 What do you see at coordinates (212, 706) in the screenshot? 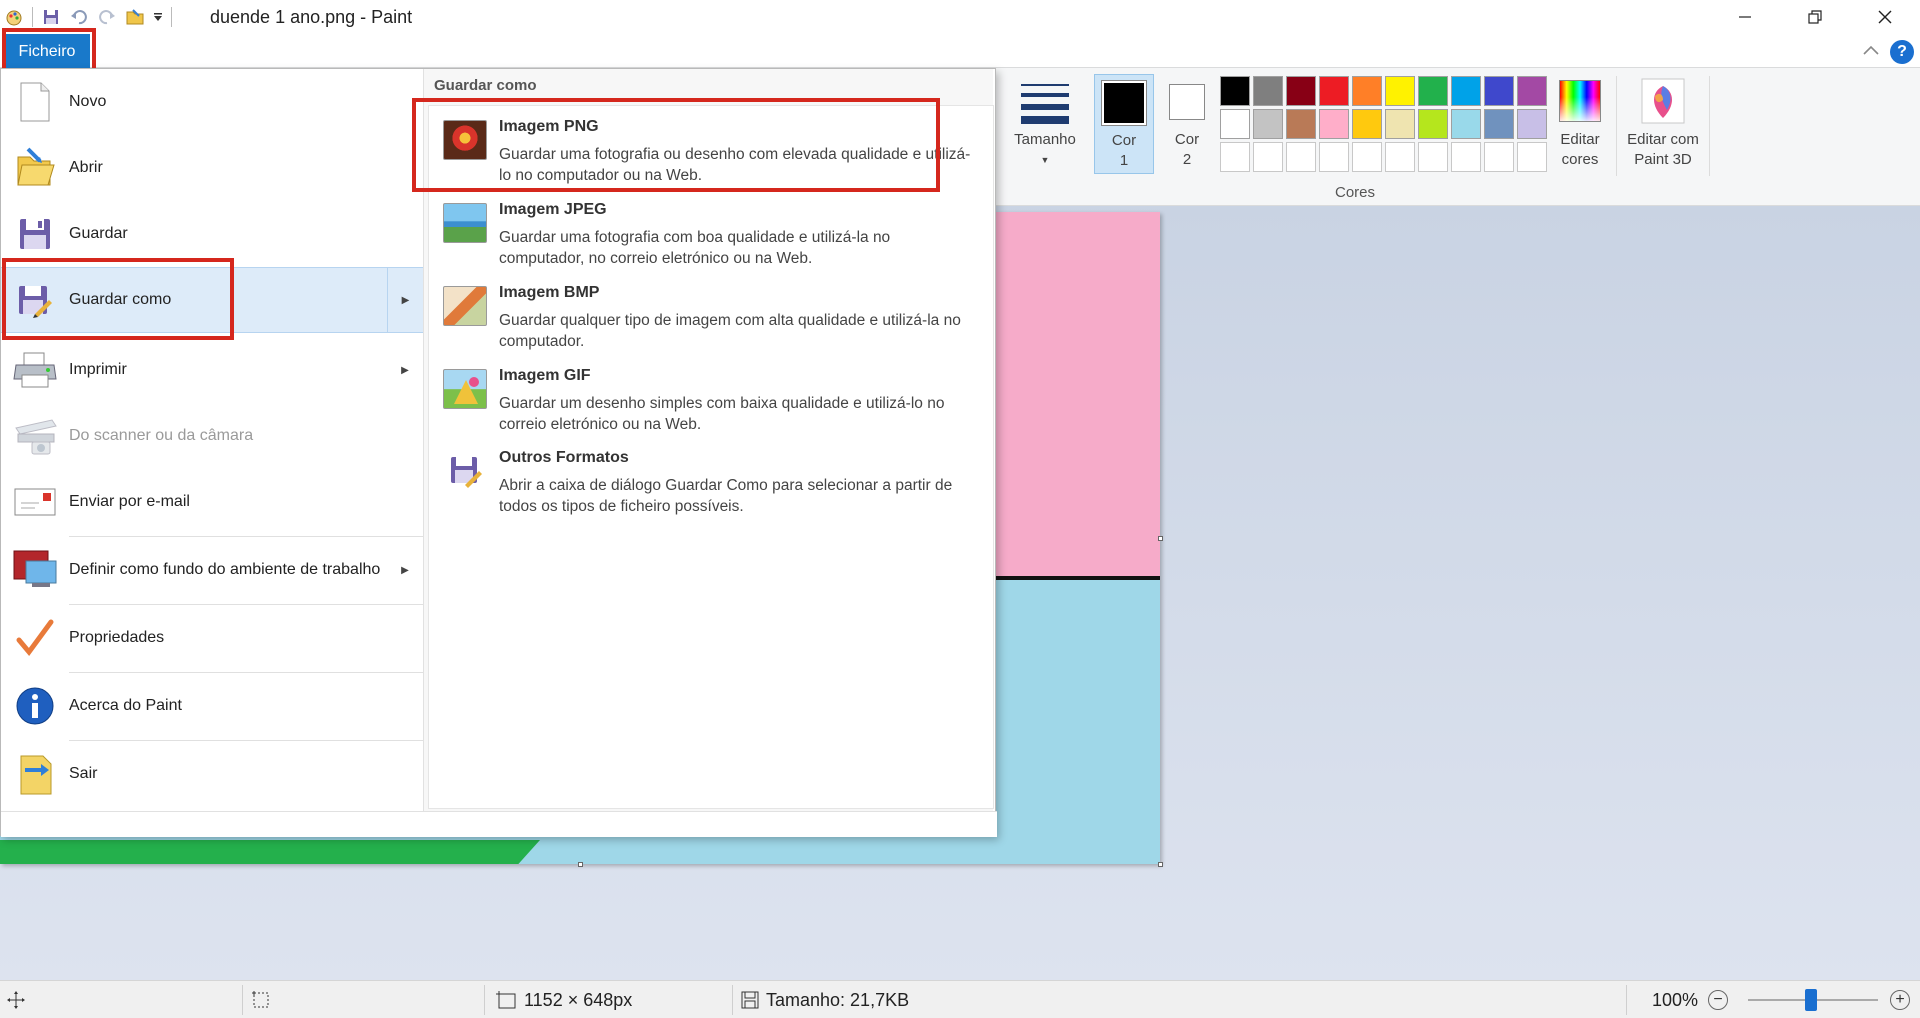
I see `menu-item-about: Acerca do Paint` at bounding box center [212, 706].